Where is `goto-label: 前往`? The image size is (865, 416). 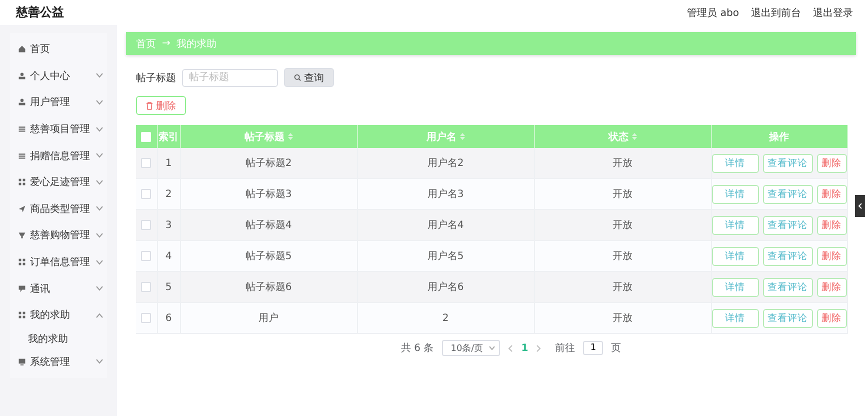 goto-label: 前往 is located at coordinates (565, 348).